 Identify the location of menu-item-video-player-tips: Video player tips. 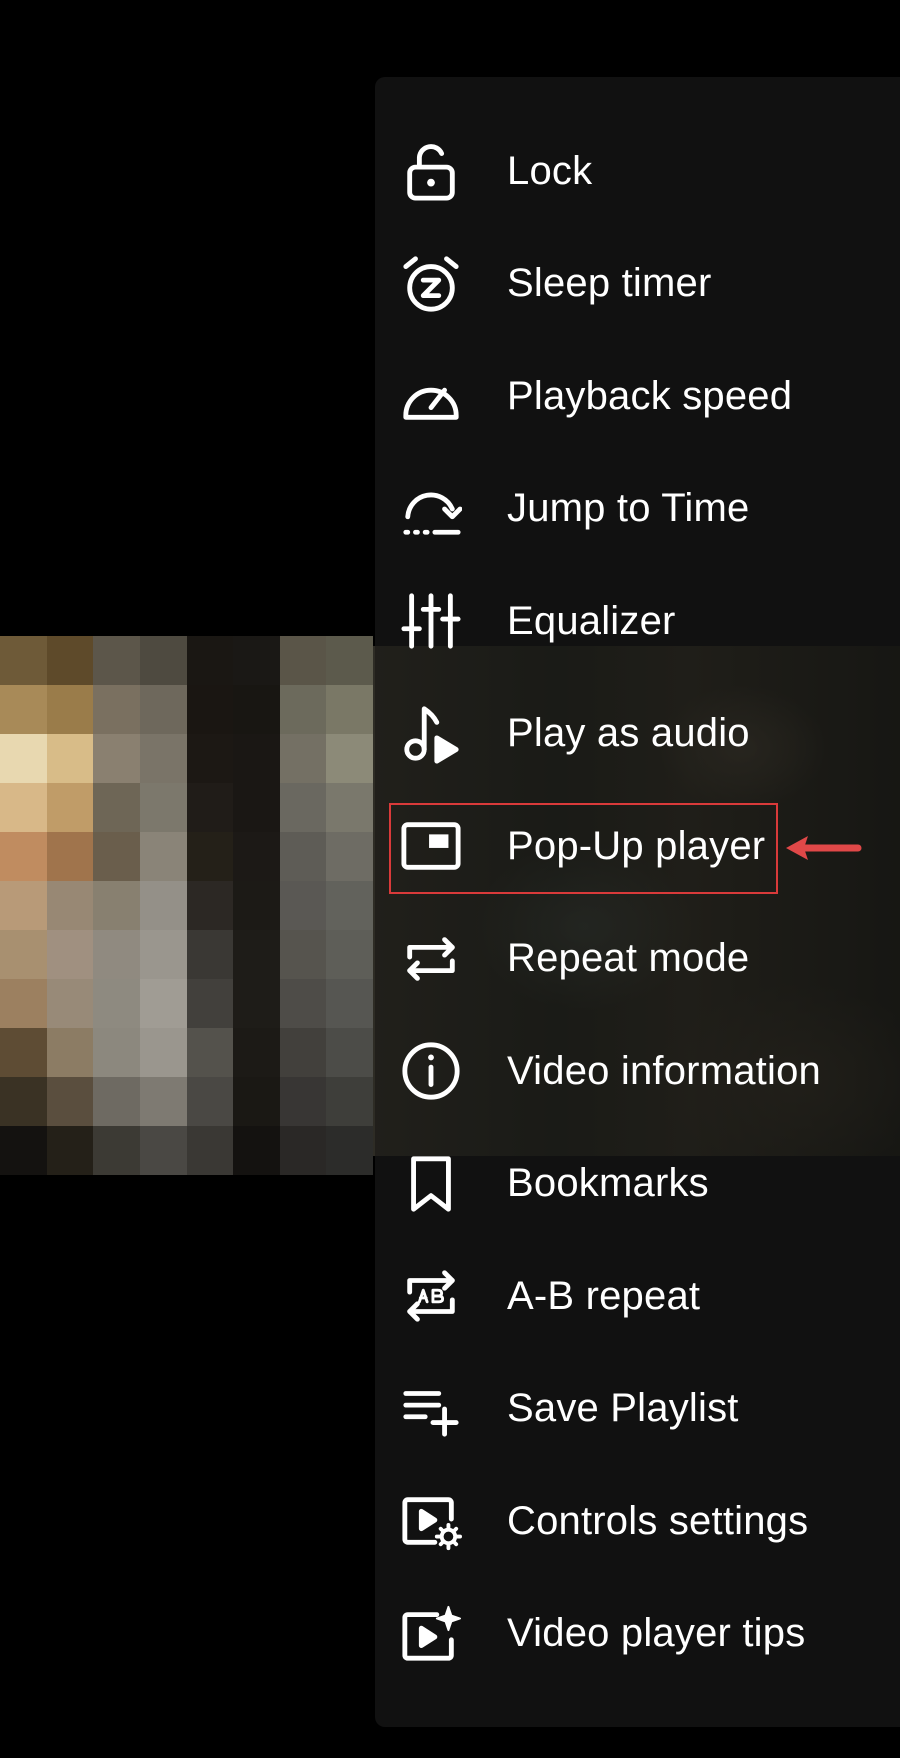
(637, 1634).